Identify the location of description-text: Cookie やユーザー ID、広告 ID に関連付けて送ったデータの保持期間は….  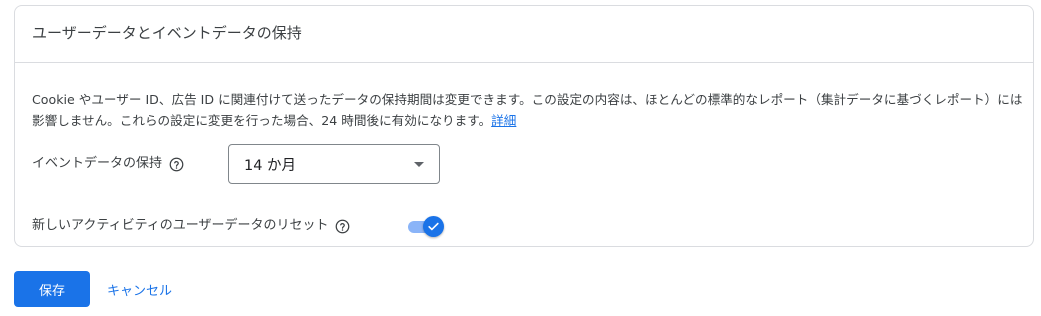
(527, 110).